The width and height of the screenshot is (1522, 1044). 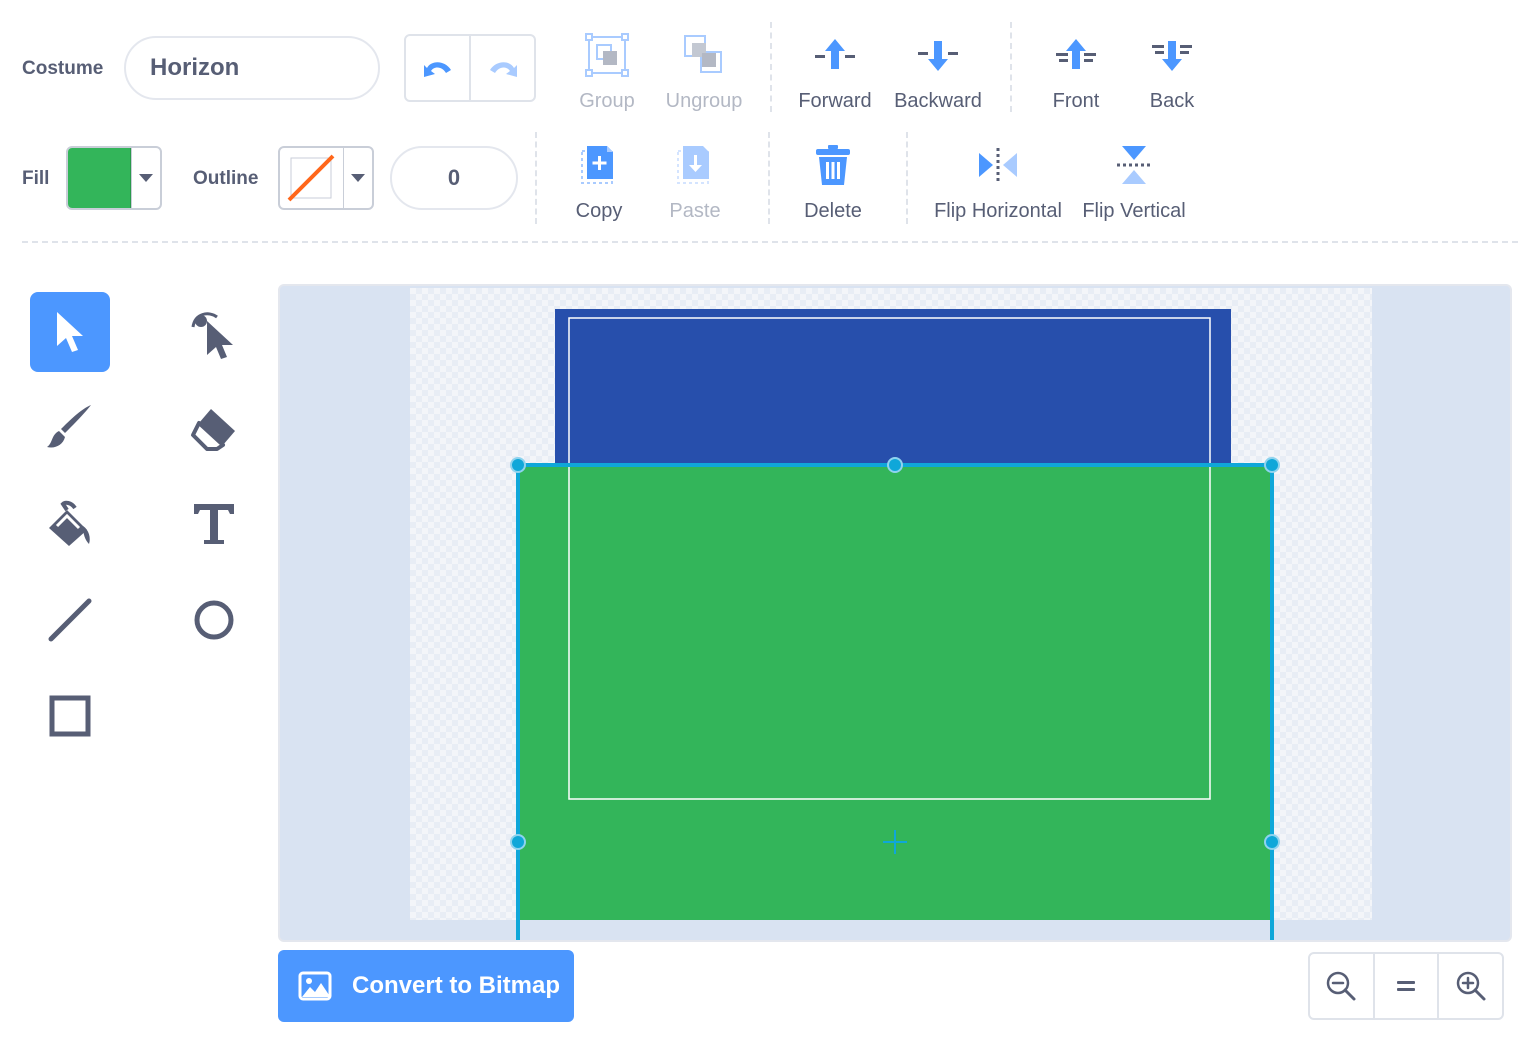 I want to click on eraser-icon, so click(x=213, y=430).